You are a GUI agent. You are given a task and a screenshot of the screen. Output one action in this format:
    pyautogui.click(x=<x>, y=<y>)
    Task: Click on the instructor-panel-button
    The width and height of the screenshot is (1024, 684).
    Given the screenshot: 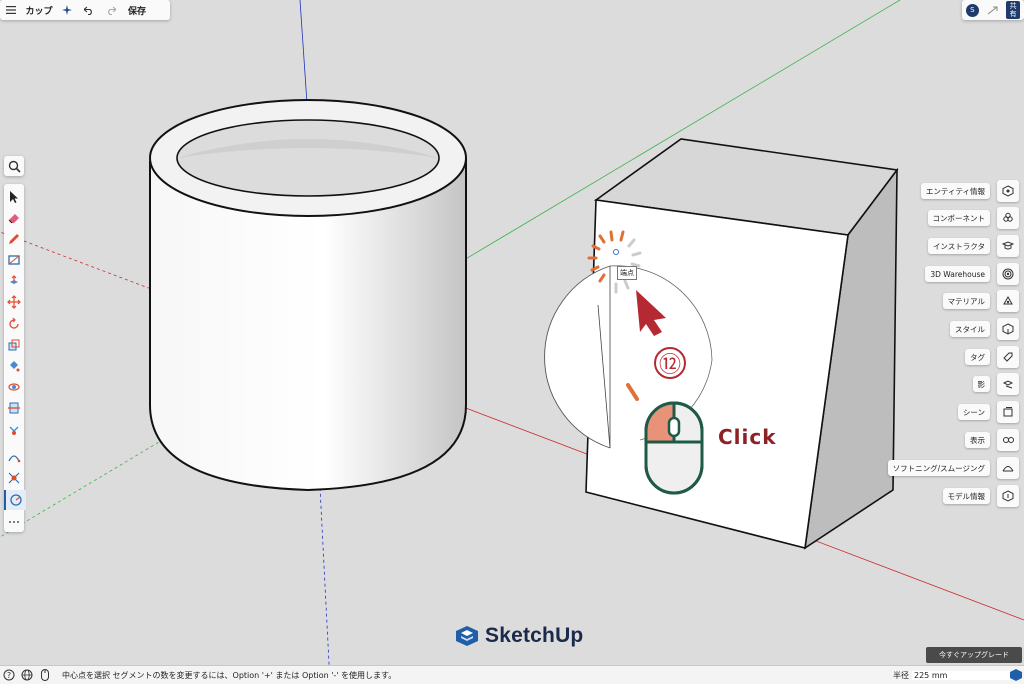 What is the action you would take?
    pyautogui.click(x=1008, y=246)
    